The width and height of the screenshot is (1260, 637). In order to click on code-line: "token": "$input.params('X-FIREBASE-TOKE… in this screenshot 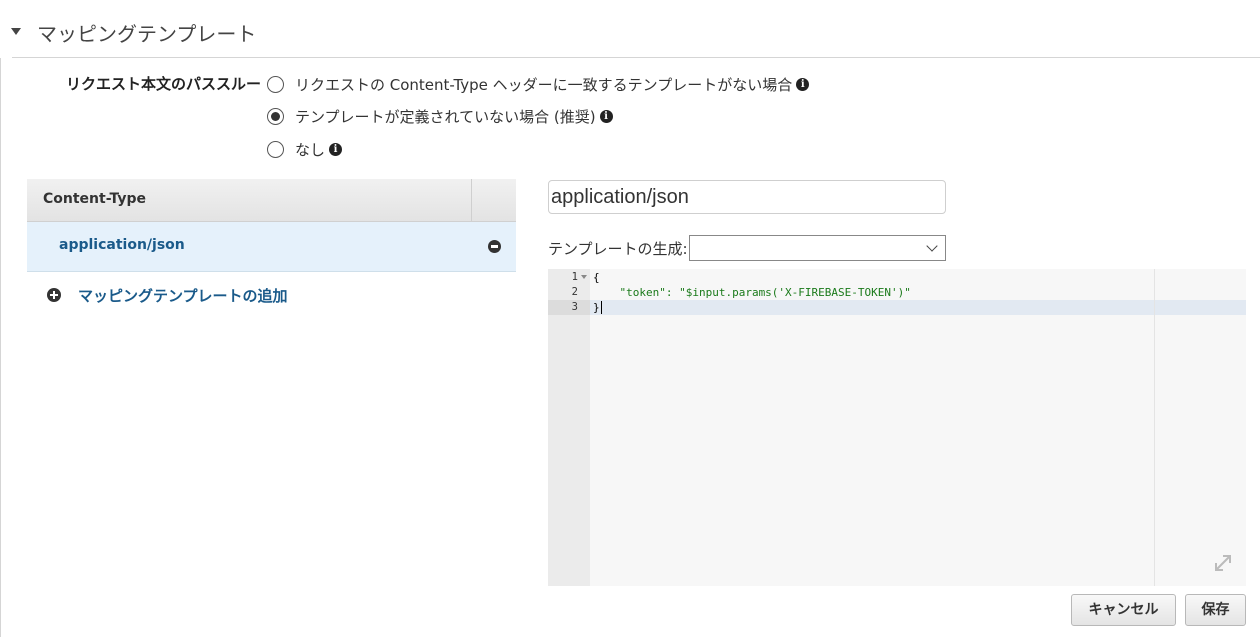, I will do `click(752, 292)`.